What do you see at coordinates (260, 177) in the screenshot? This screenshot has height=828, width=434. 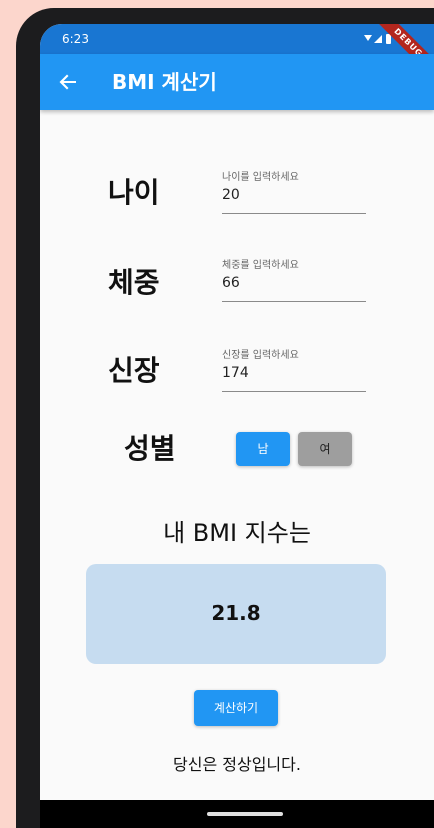 I see `age-hint: 나이를 입력하세요` at bounding box center [260, 177].